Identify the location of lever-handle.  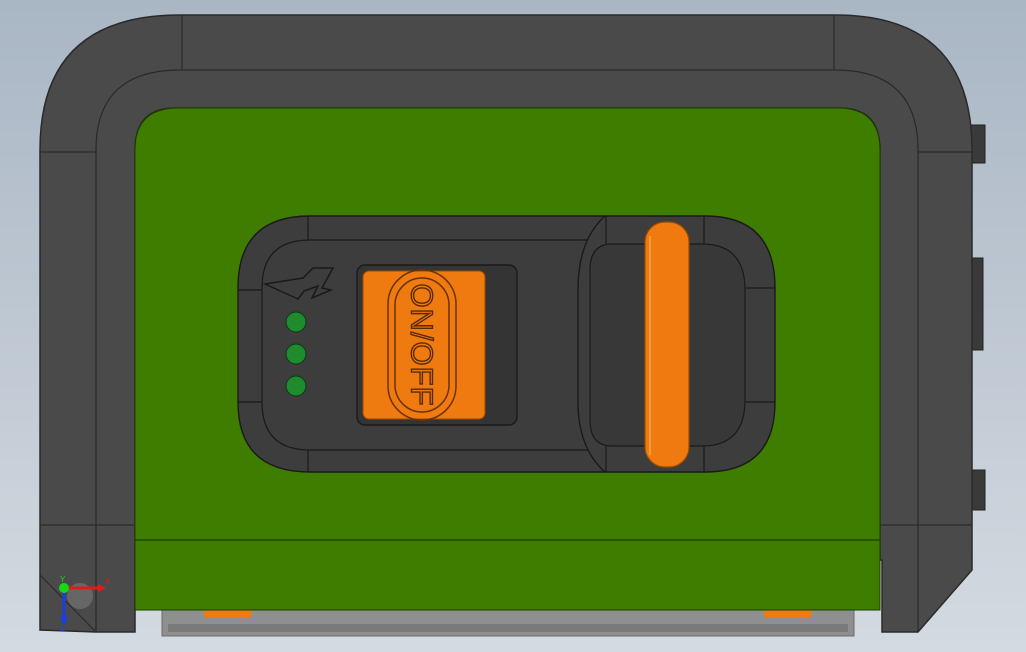
(667, 344).